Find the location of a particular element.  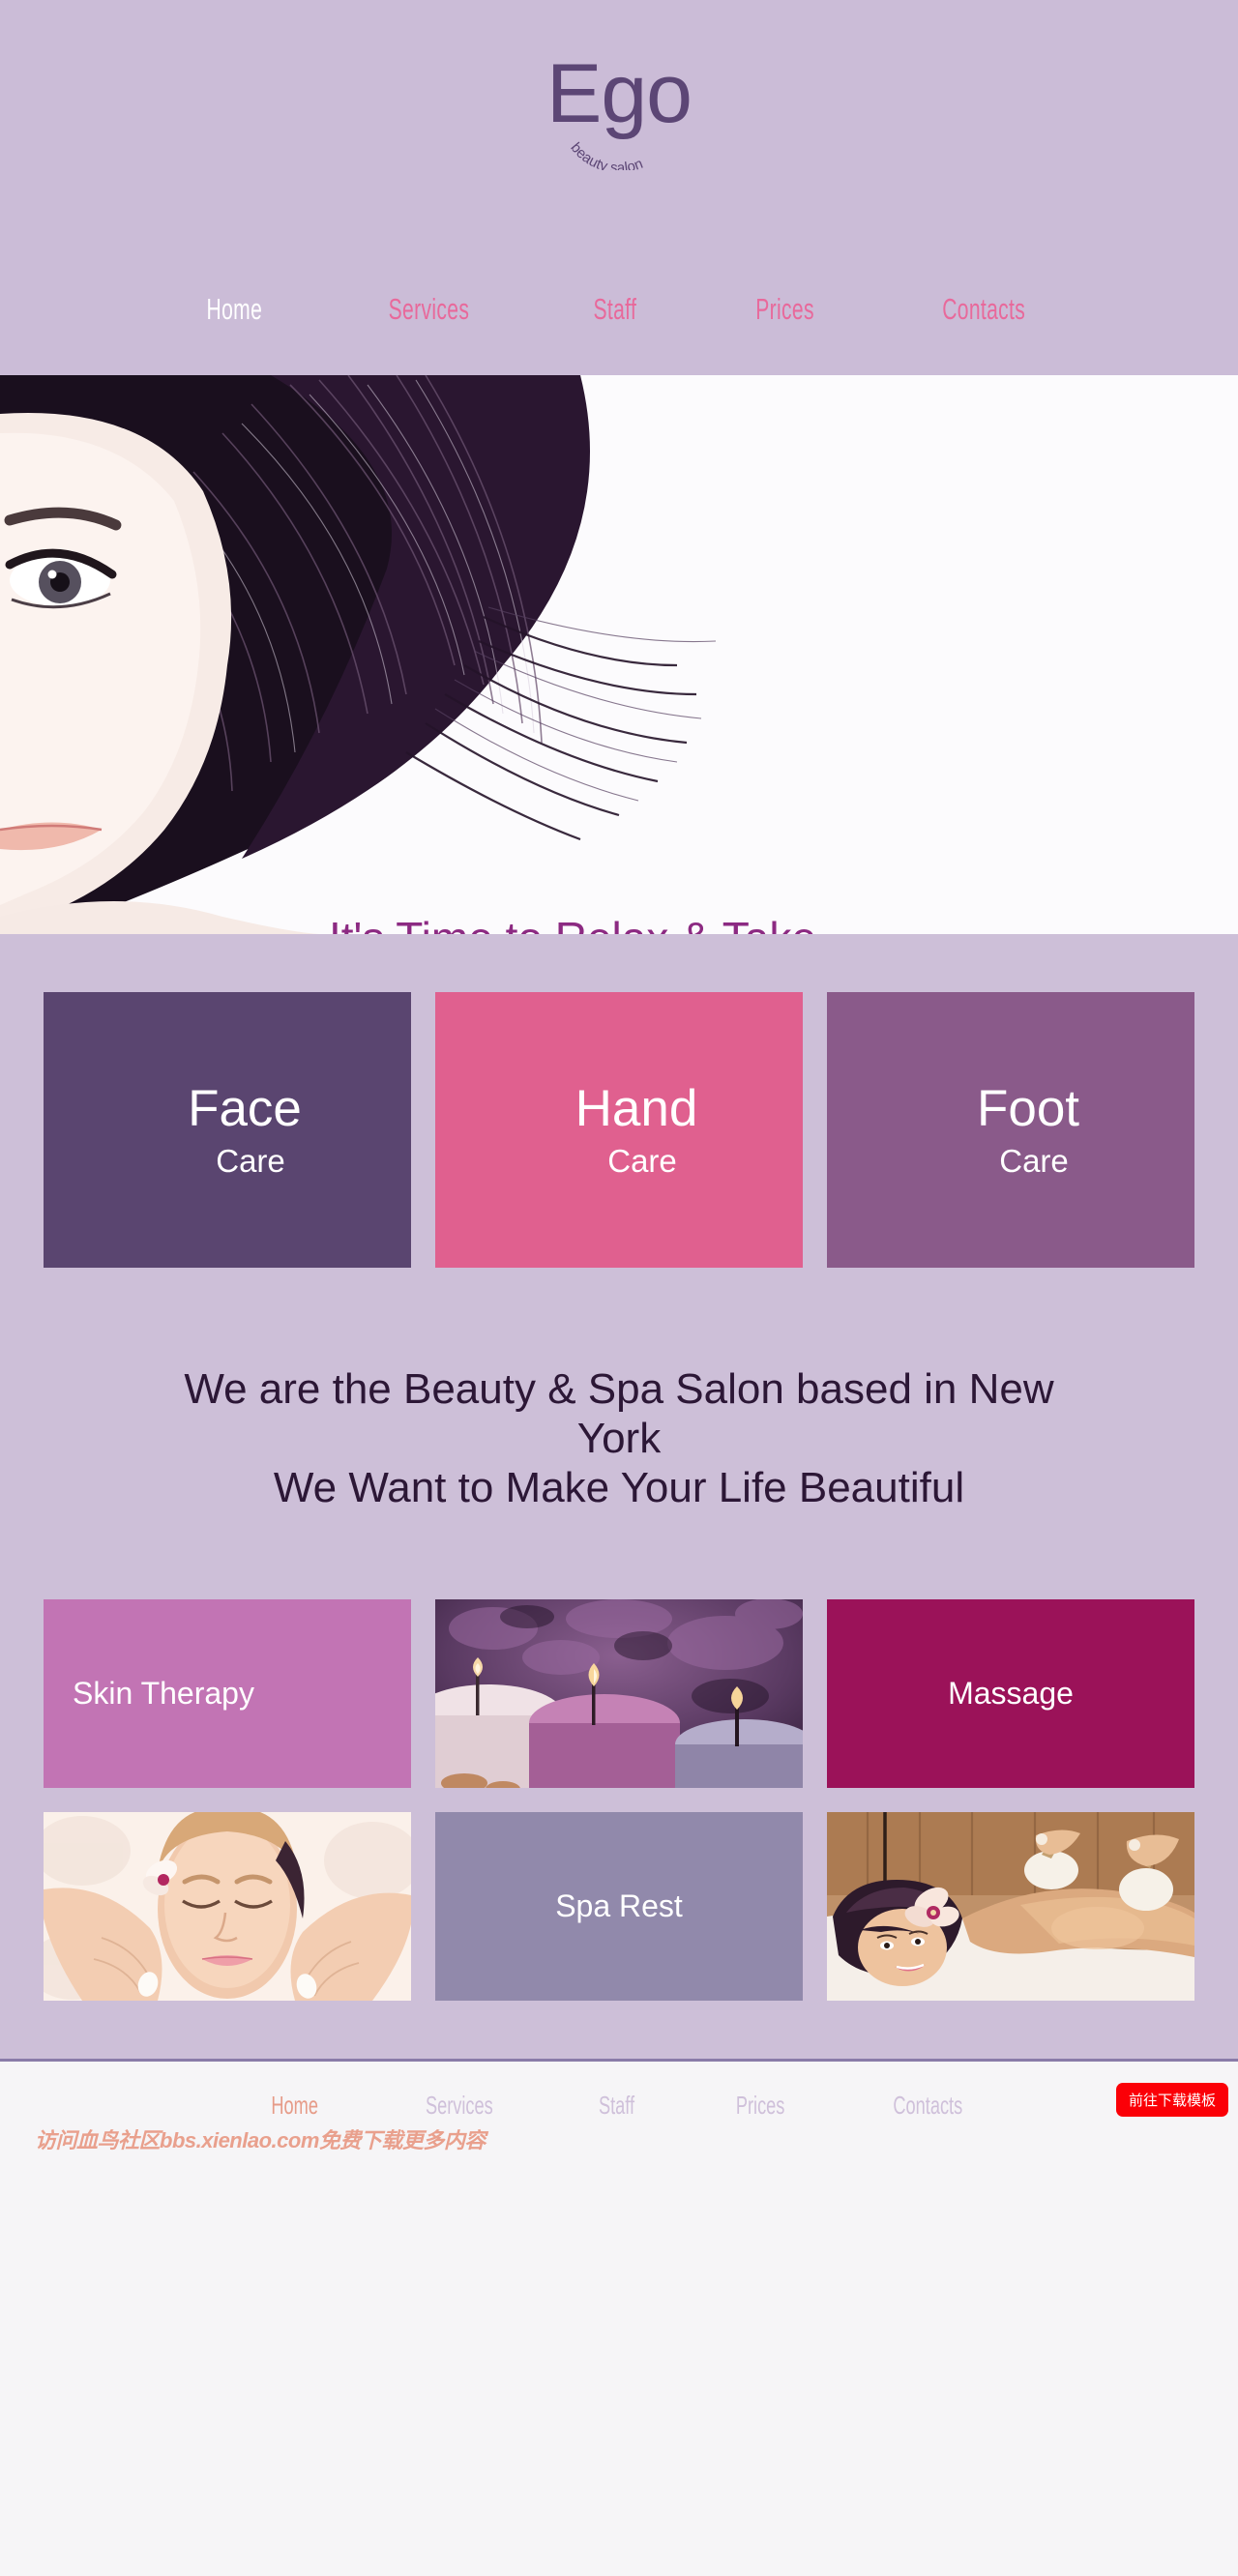

candles-illustration is located at coordinates (619, 1694).